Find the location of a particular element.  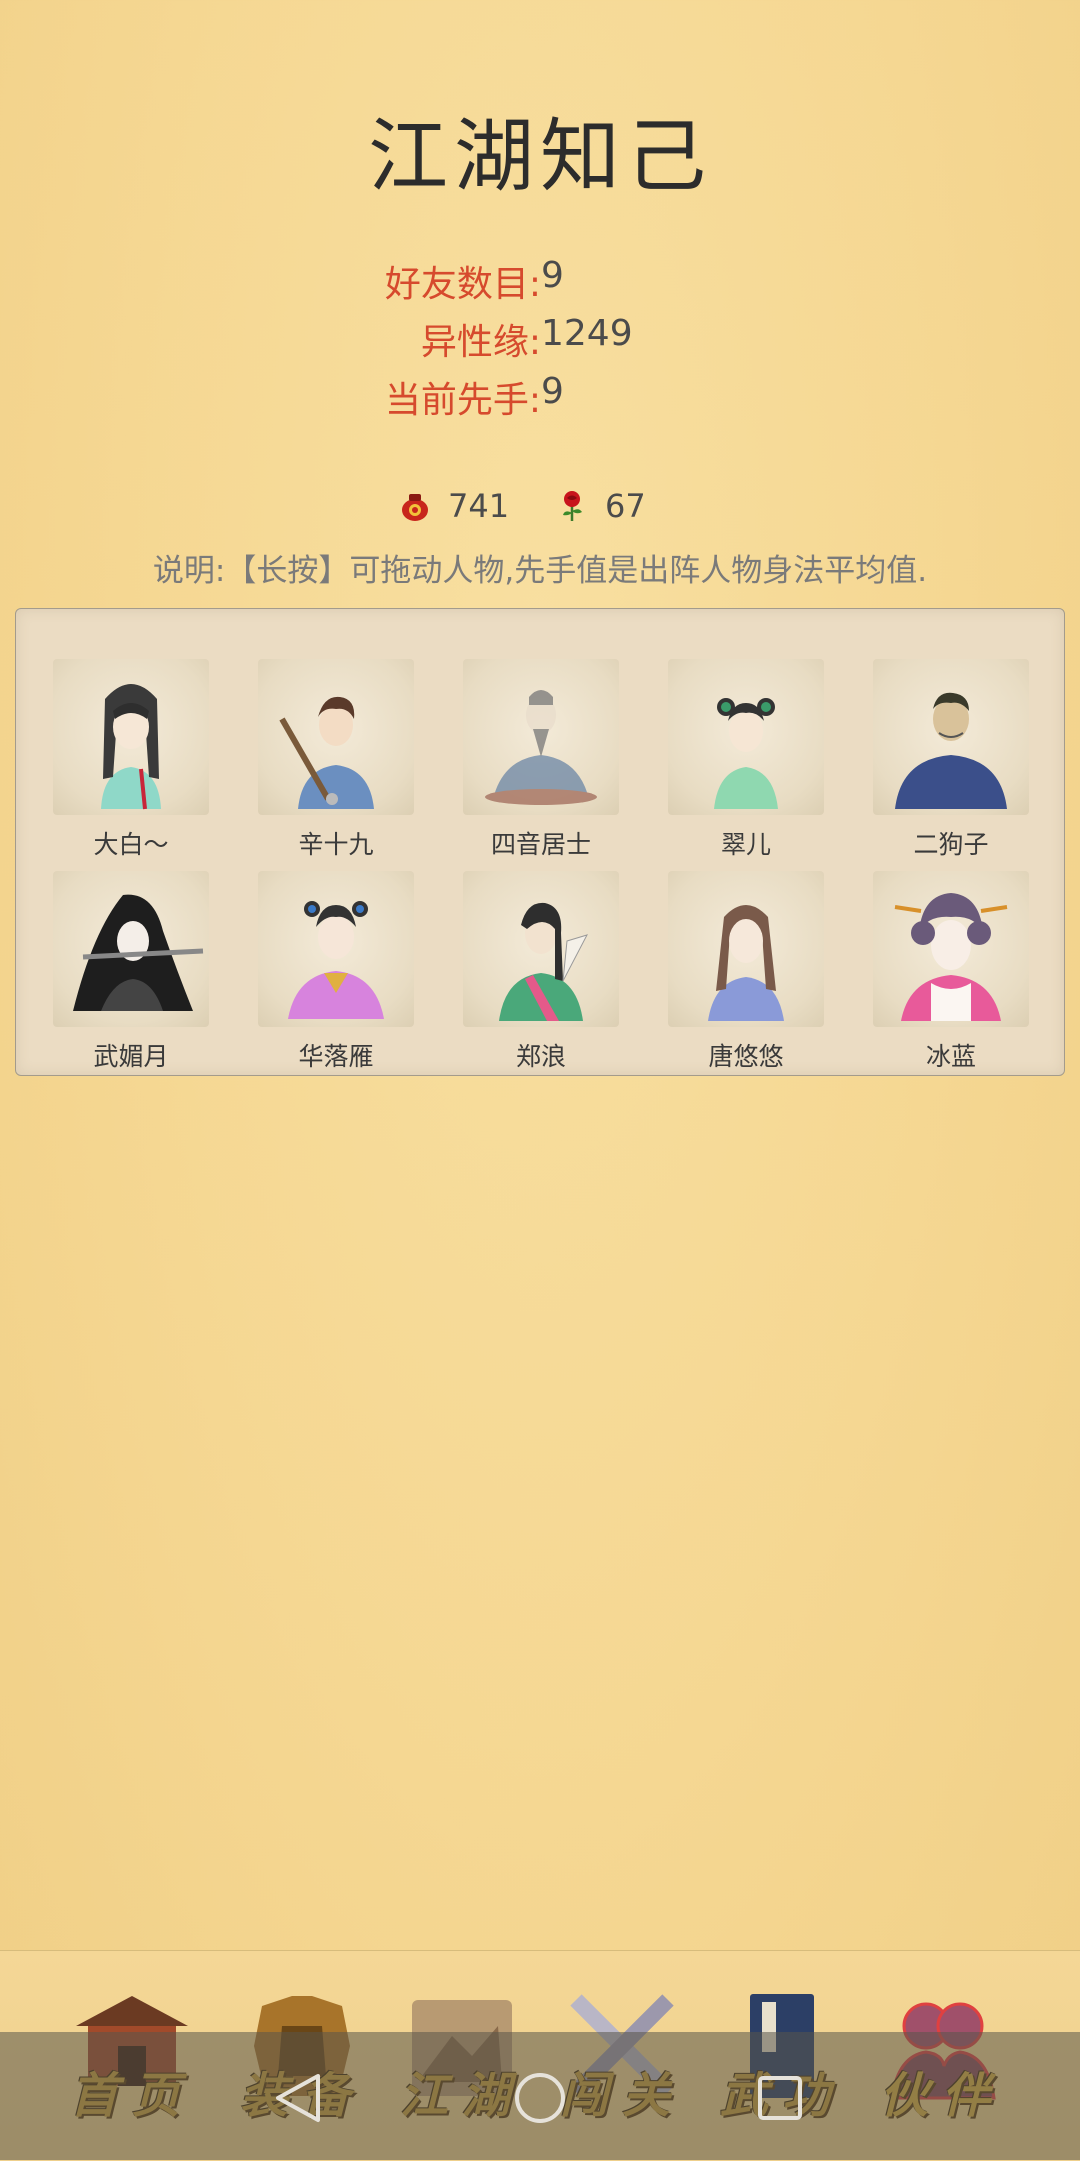

stat-friend-count: 好友数目: 9 is located at coordinates (540, 284).